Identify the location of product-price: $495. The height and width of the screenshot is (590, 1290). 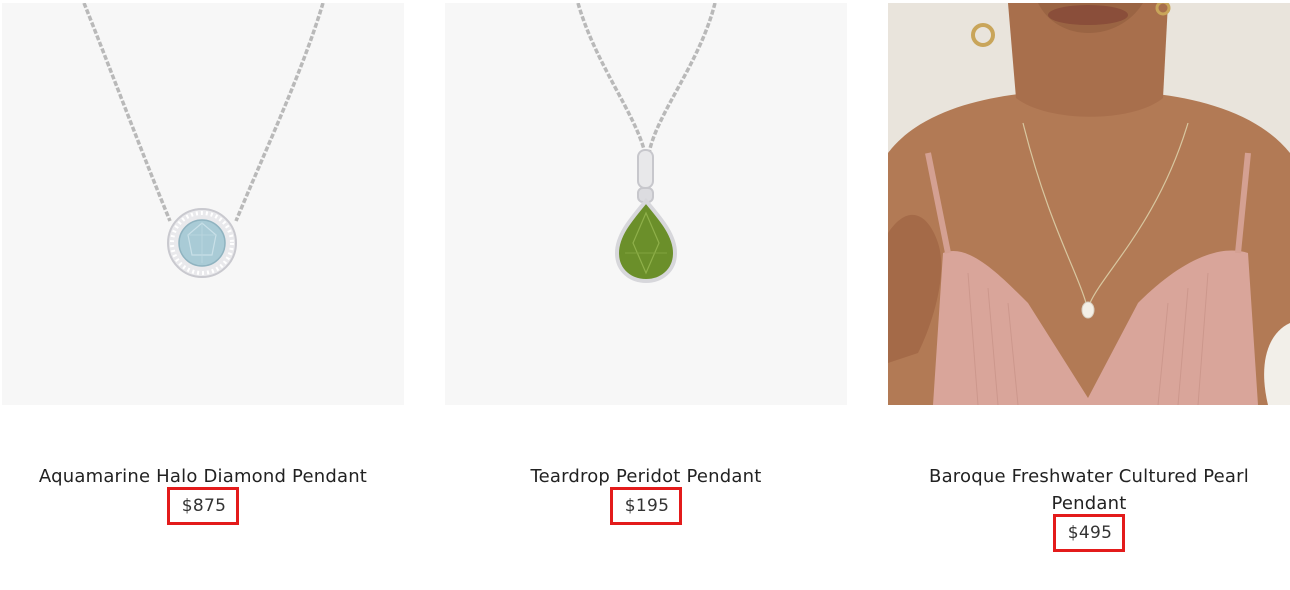
(1089, 533).